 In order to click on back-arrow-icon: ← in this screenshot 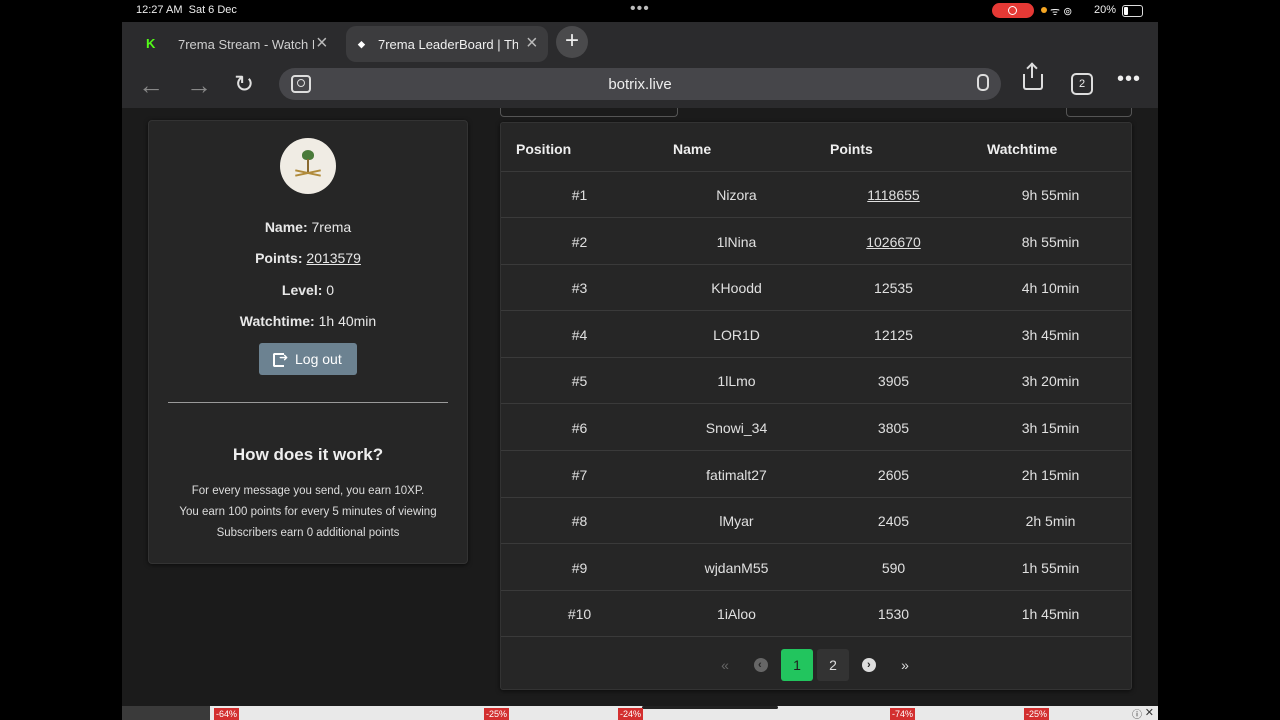, I will do `click(151, 85)`.